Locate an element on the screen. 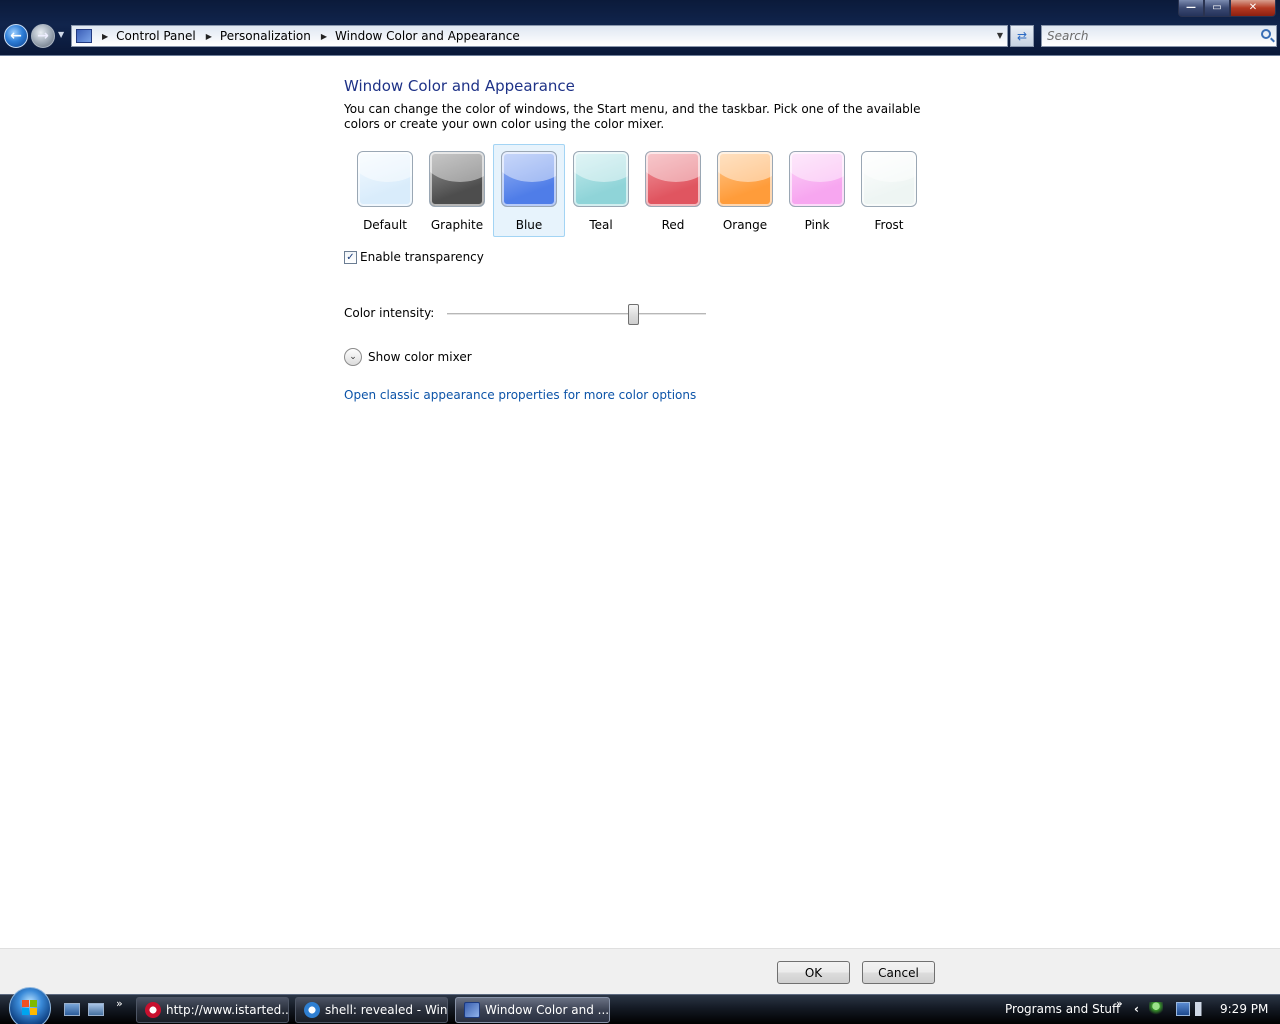  swatch-graphite: Graphite is located at coordinates (457, 190).